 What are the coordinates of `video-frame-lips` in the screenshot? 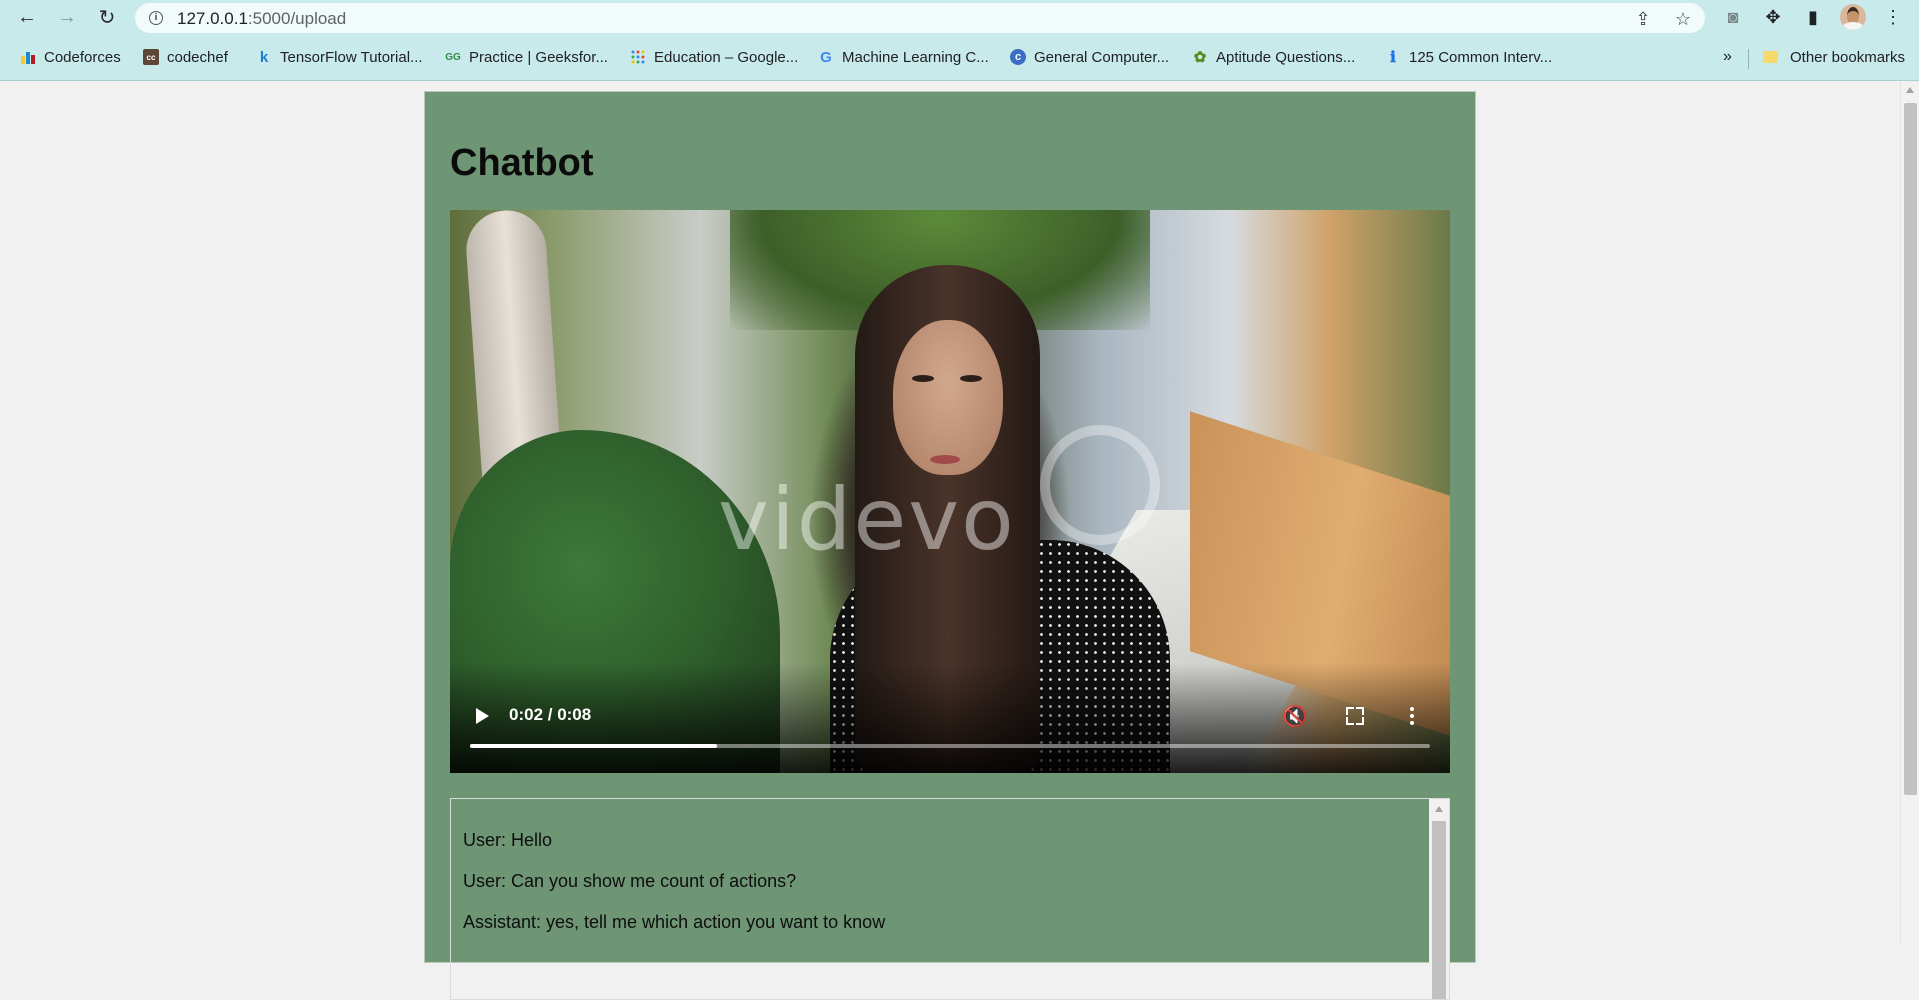 It's located at (945, 459).